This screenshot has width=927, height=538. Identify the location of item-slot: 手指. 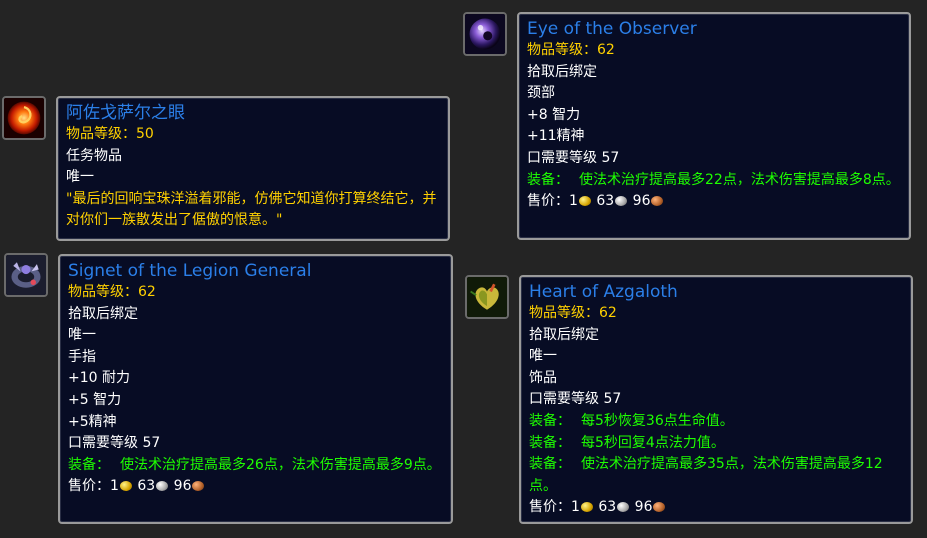
(82, 356).